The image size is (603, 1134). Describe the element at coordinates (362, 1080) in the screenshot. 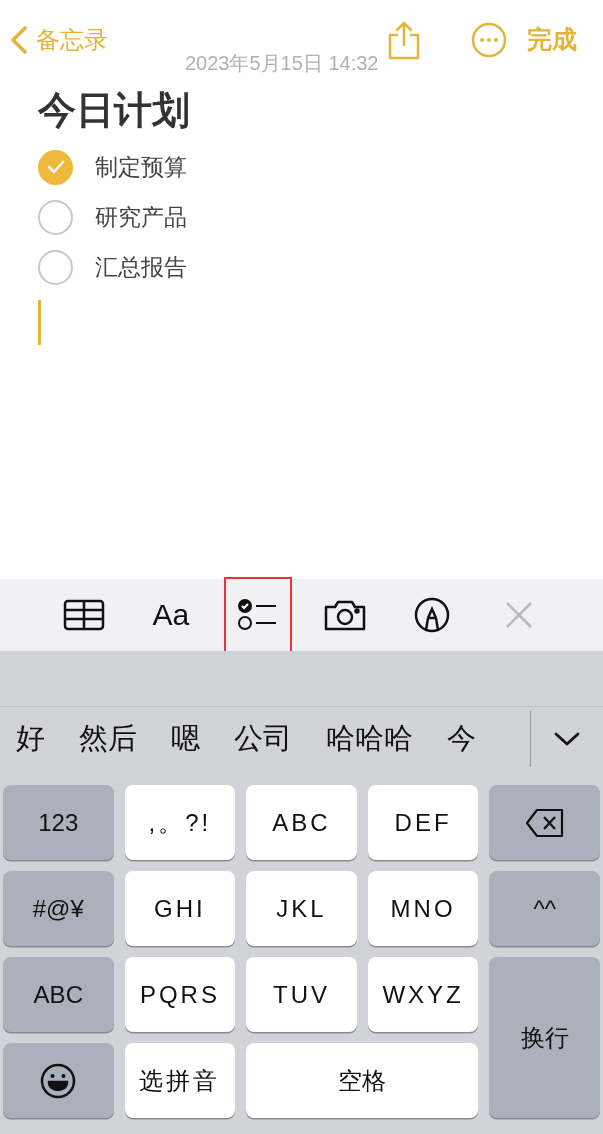

I see `space-key: 空格` at that location.